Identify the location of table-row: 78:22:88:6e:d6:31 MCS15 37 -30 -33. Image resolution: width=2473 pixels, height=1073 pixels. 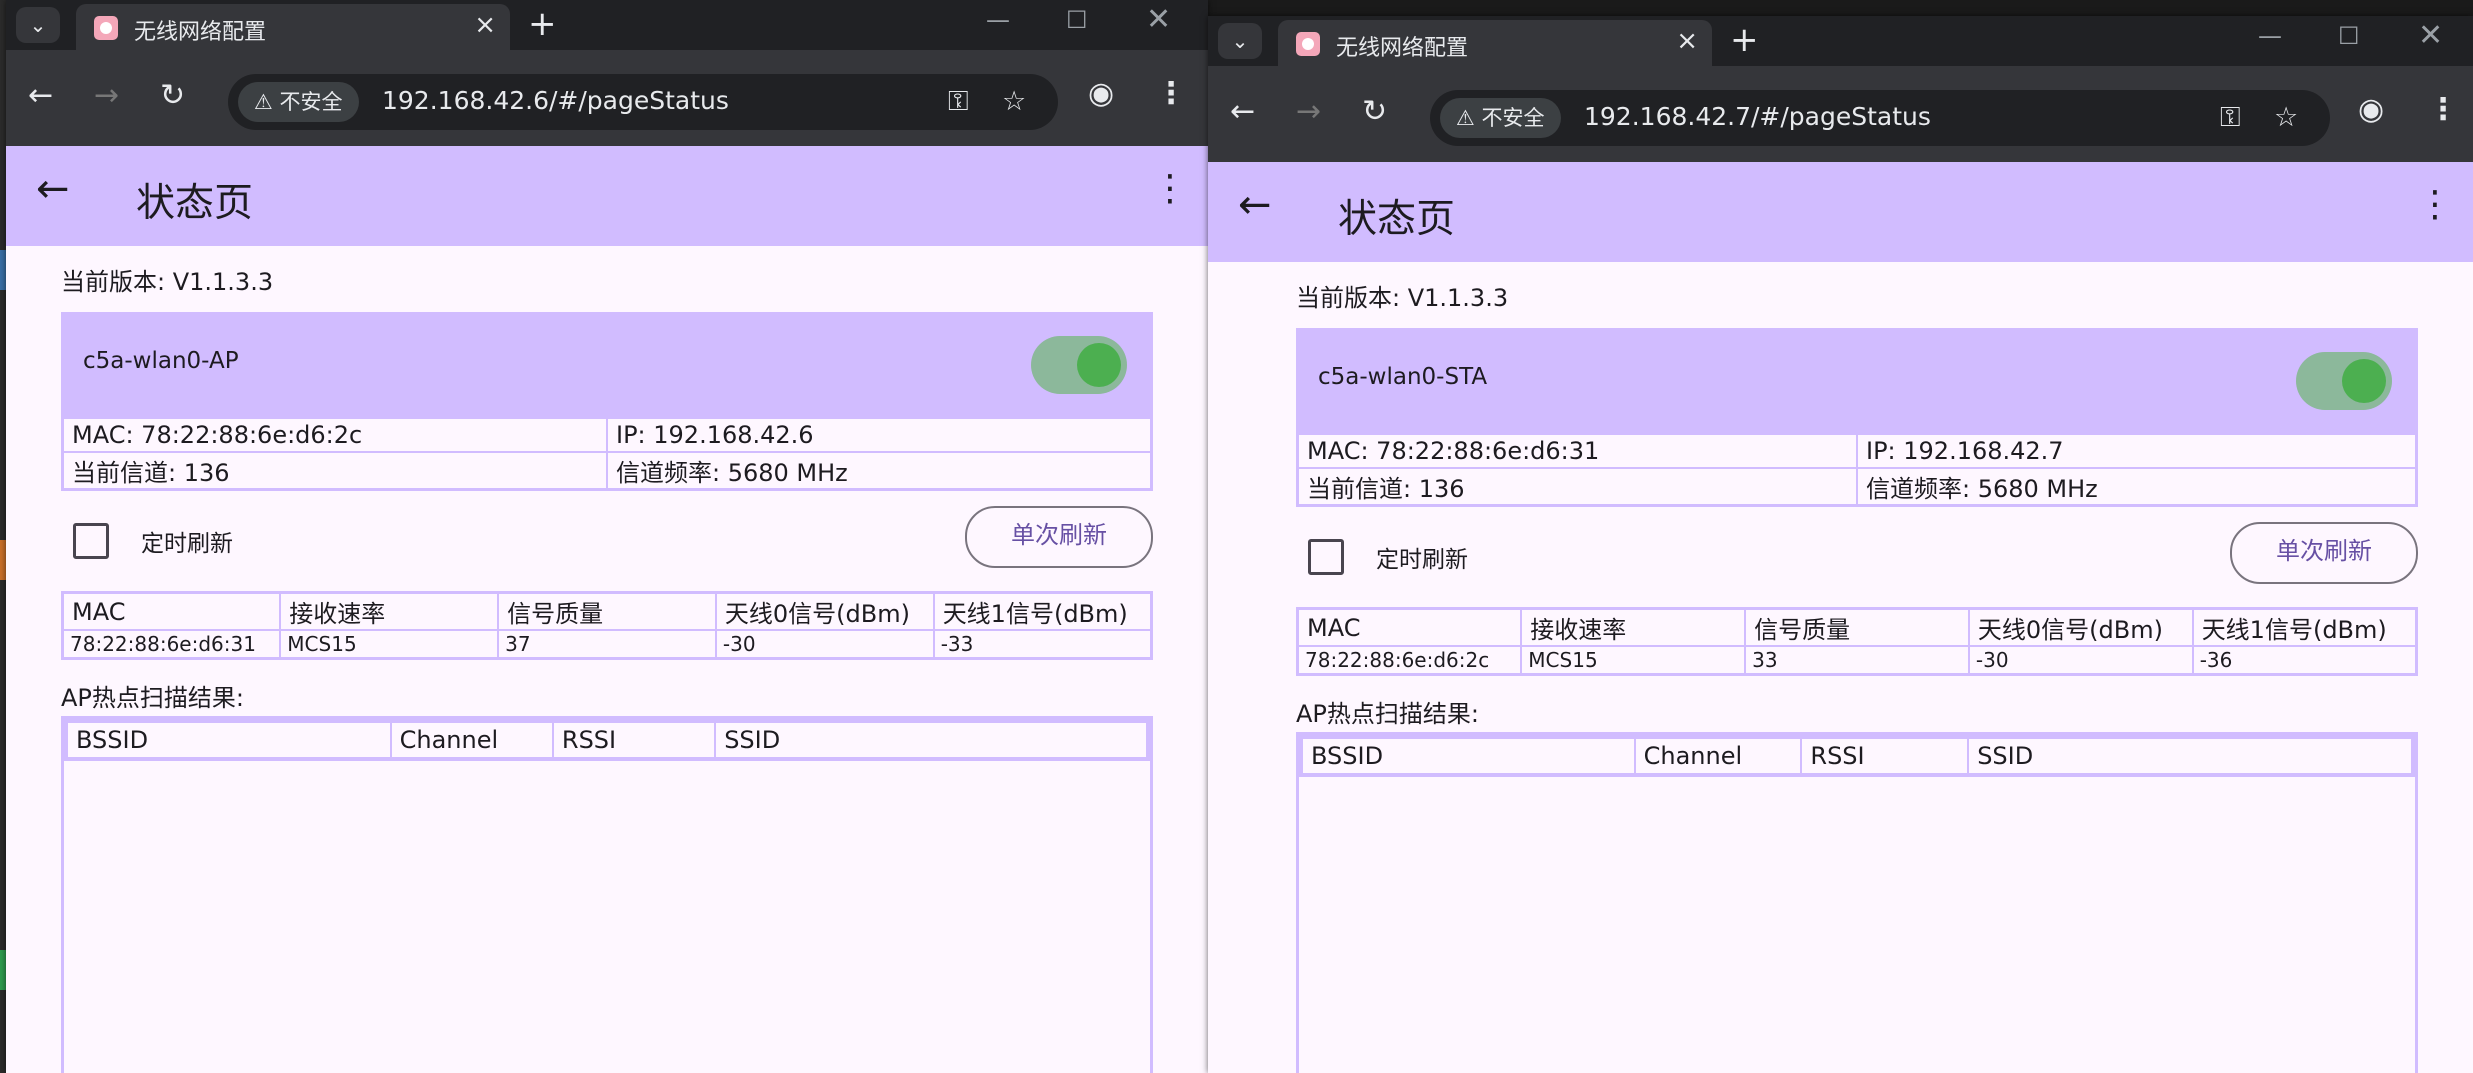
(607, 644).